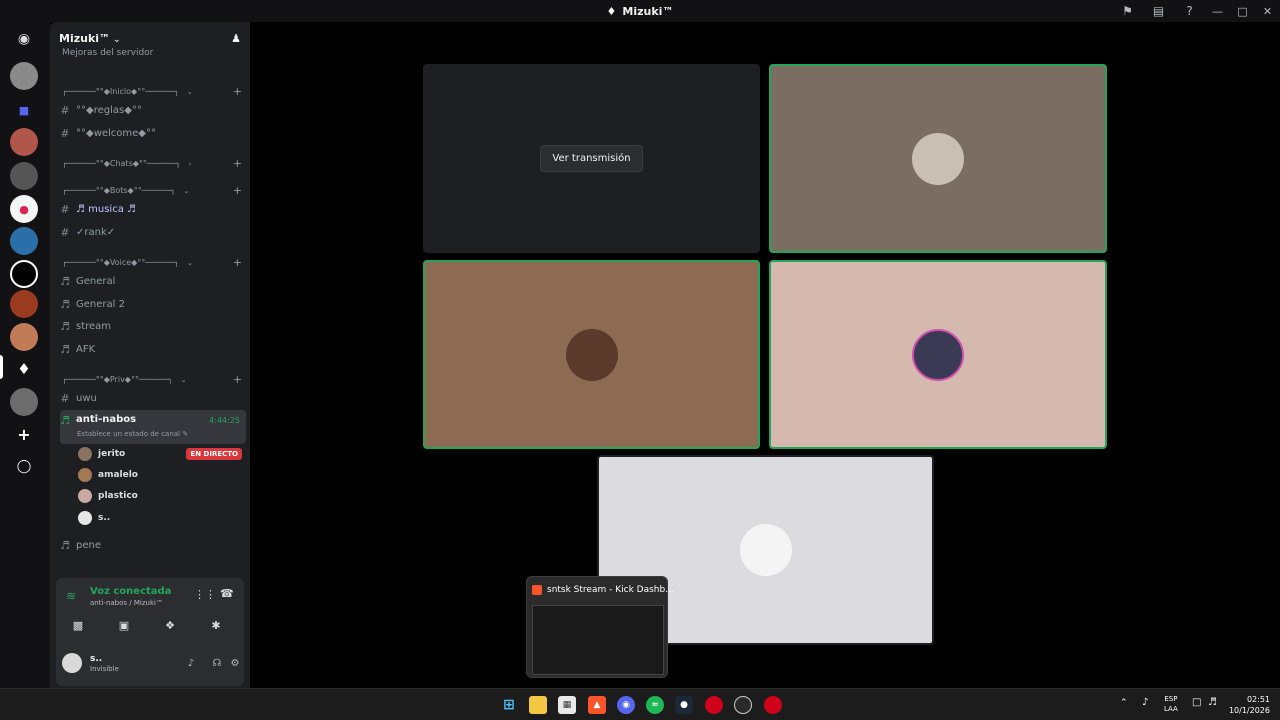 The image size is (1280, 720). Describe the element at coordinates (1267, 11) in the screenshot. I see `close-button: ✕` at that location.